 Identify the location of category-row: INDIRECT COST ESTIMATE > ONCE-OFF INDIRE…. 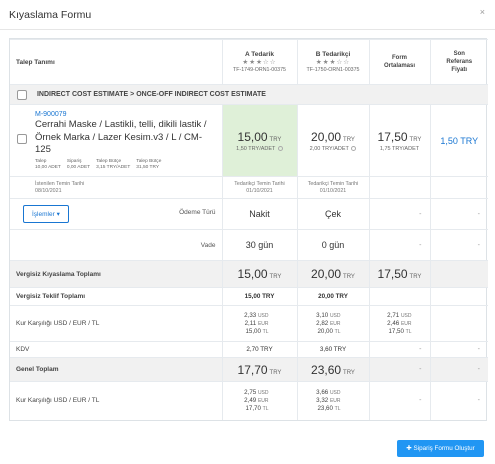
(249, 94).